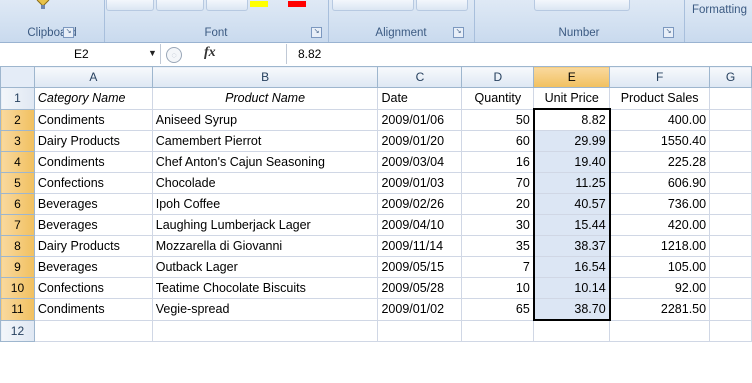  What do you see at coordinates (265, 141) in the screenshot?
I see `cell: Camembert Pierrot` at bounding box center [265, 141].